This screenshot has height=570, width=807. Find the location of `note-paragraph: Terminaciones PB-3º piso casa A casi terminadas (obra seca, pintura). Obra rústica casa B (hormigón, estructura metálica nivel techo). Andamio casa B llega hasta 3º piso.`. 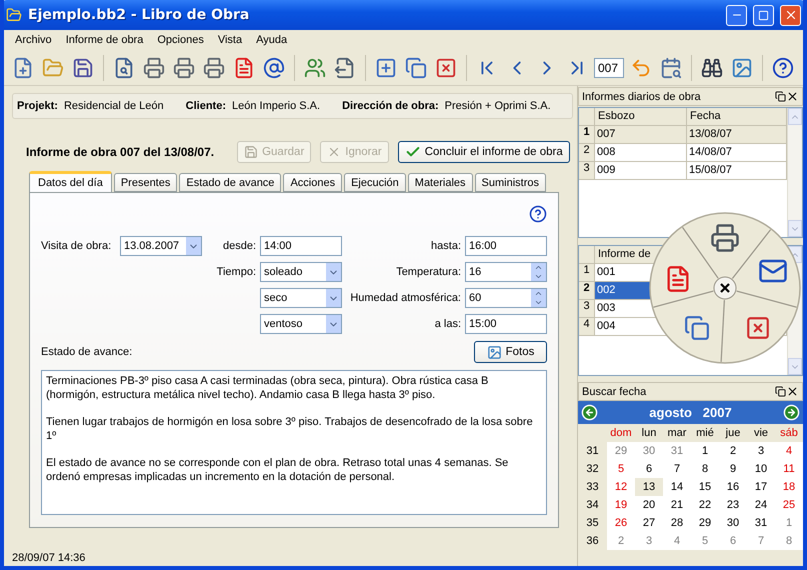

note-paragraph: Terminaciones PB-3º piso casa A casi terminadas (obra seca, pintura). Obra rústica casa B (hormigón, estructura metálica nivel techo). Andamio casa B llega hasta 3º piso. is located at coordinates (268, 388).